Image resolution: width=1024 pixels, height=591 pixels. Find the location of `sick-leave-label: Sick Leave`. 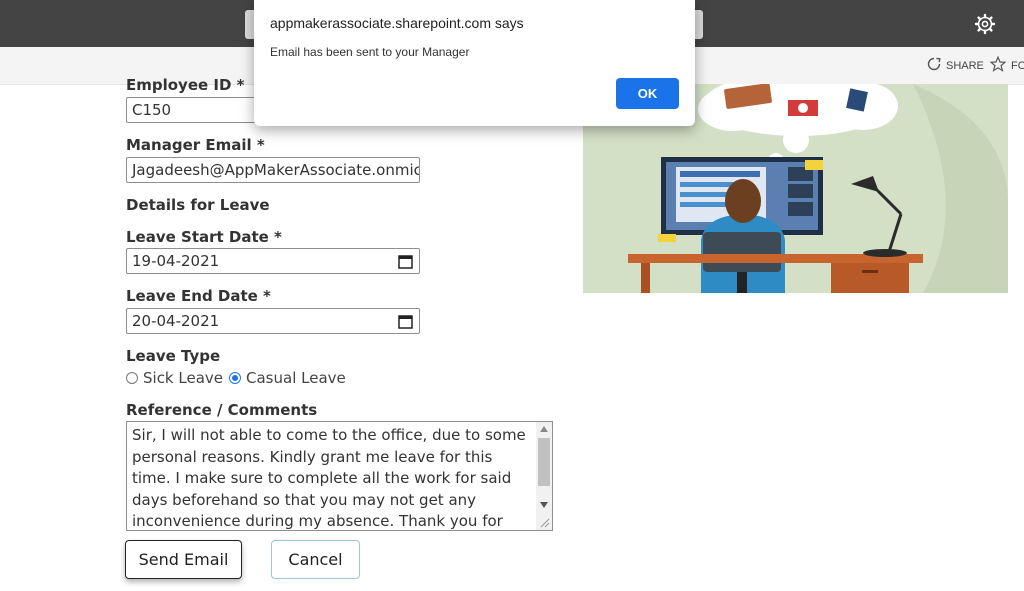

sick-leave-label: Sick Leave is located at coordinates (183, 378).